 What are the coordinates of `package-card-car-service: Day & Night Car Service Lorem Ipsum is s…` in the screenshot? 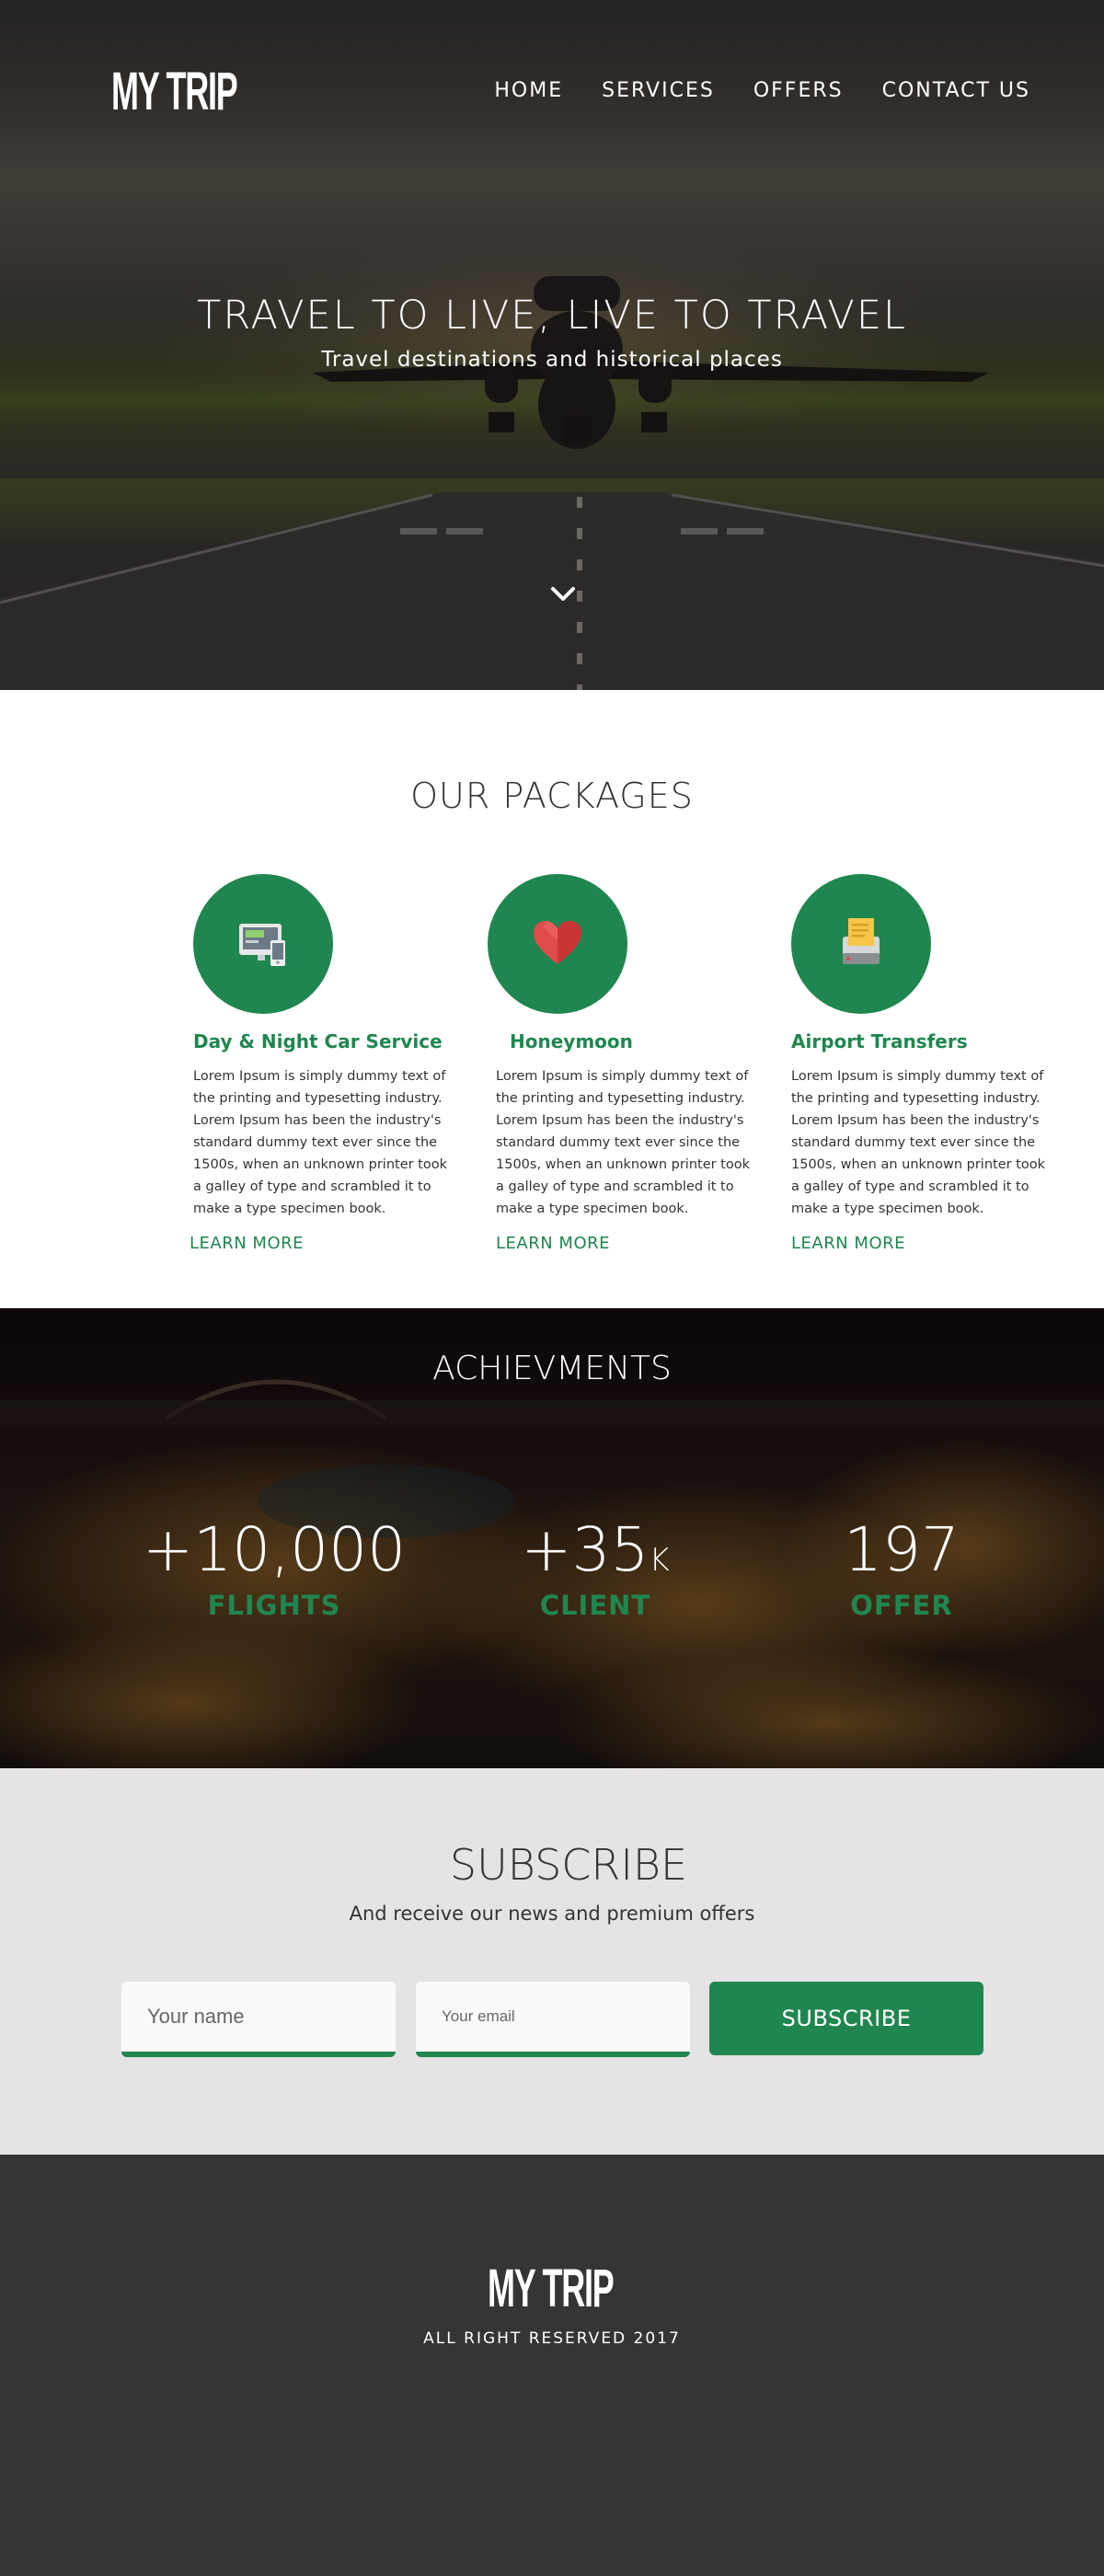 It's located at (325, 1063).